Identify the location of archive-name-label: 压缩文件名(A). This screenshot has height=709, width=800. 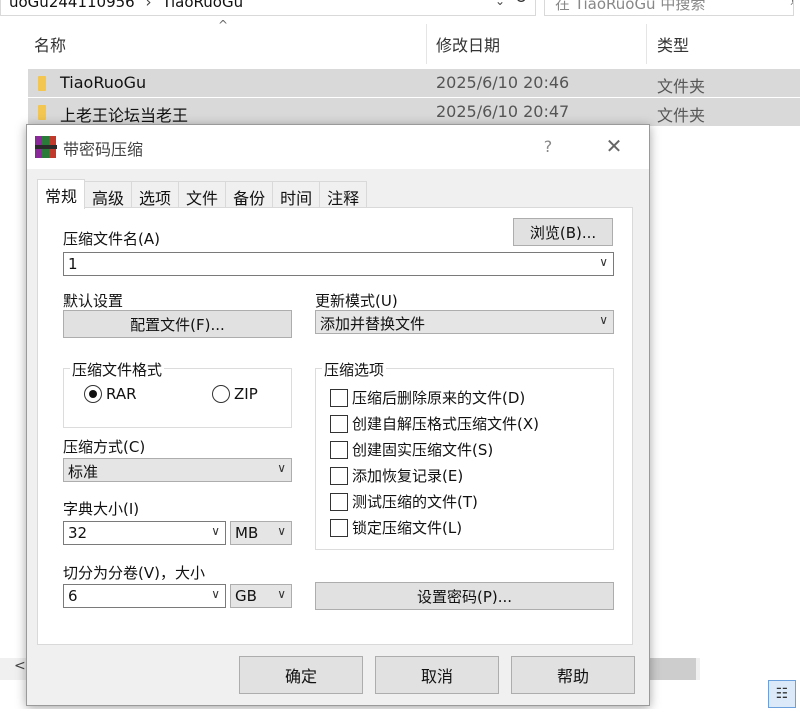
(111, 239).